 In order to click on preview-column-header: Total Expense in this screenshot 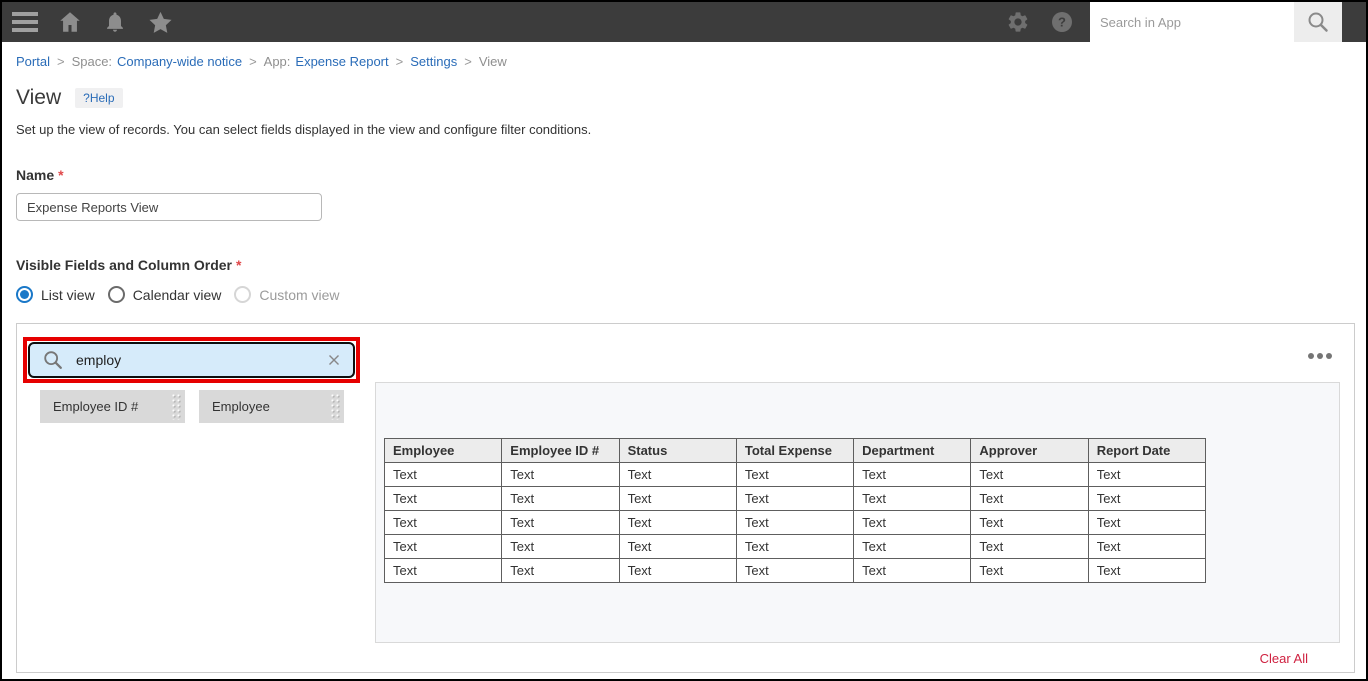, I will do `click(795, 450)`.